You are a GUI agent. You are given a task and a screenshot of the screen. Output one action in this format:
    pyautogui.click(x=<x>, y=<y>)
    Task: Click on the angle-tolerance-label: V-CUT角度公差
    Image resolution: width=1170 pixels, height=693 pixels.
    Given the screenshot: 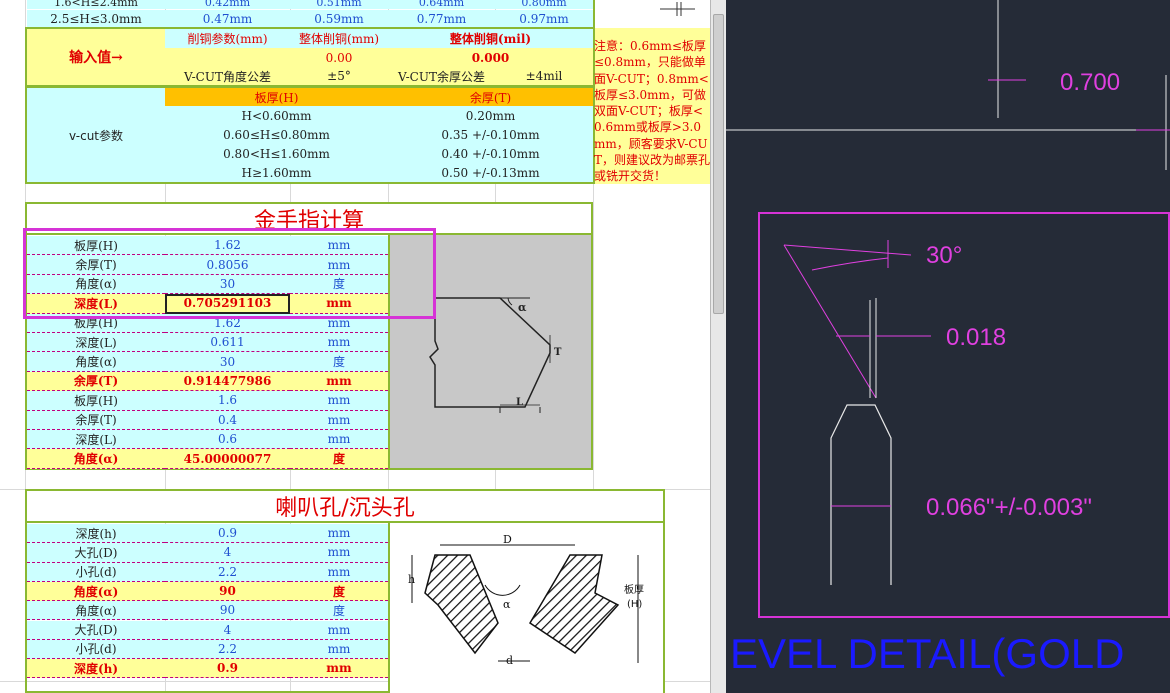 What is the action you would take?
    pyautogui.click(x=227, y=76)
    